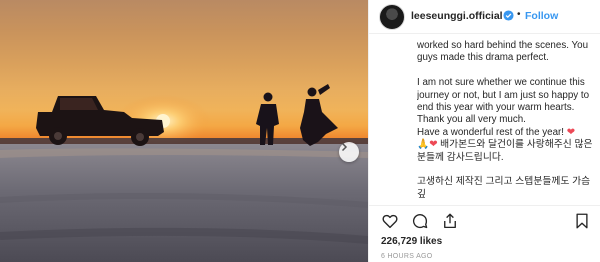  Describe the element at coordinates (344, 147) in the screenshot. I see `chevron-right-icon` at that location.